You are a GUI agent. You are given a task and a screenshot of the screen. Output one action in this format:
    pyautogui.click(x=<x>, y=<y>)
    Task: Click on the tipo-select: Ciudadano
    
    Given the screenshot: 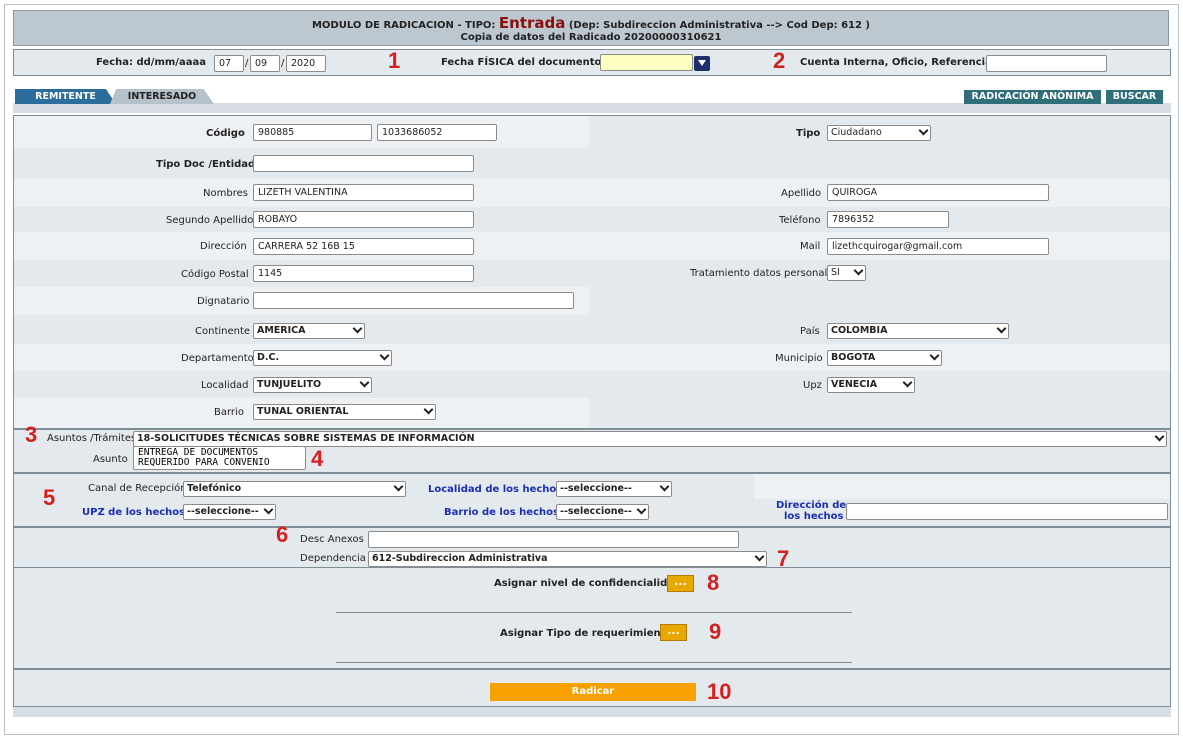 What is the action you would take?
    pyautogui.click(x=879, y=133)
    